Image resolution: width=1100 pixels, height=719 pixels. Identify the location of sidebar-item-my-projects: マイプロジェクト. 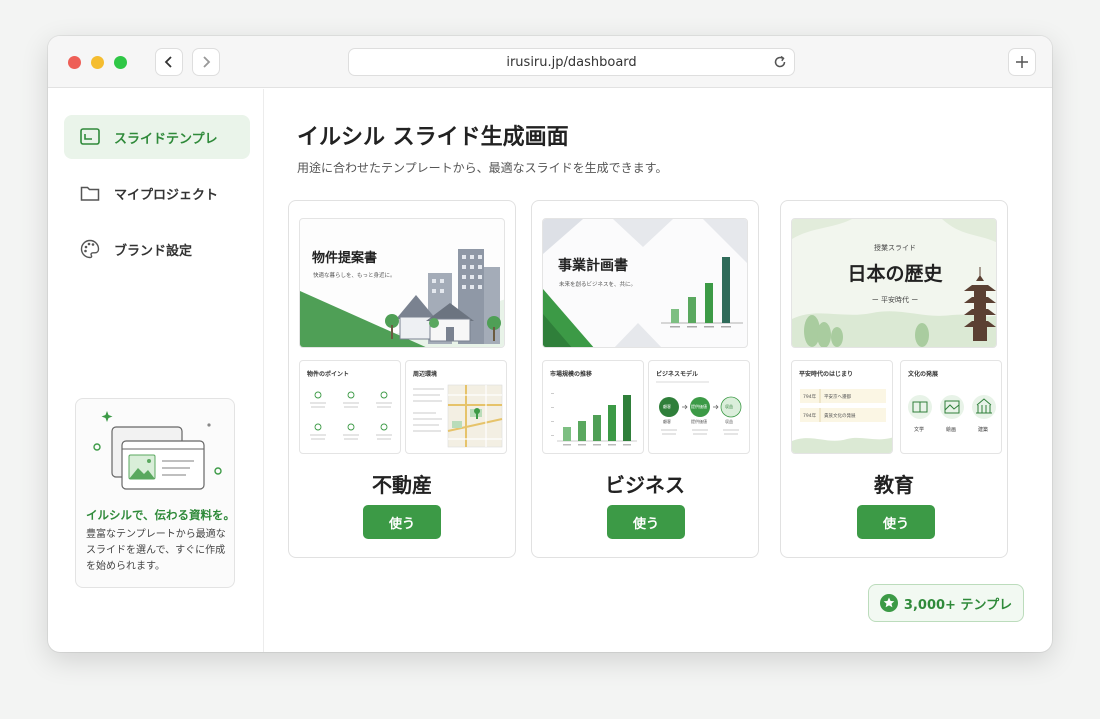
(157, 193).